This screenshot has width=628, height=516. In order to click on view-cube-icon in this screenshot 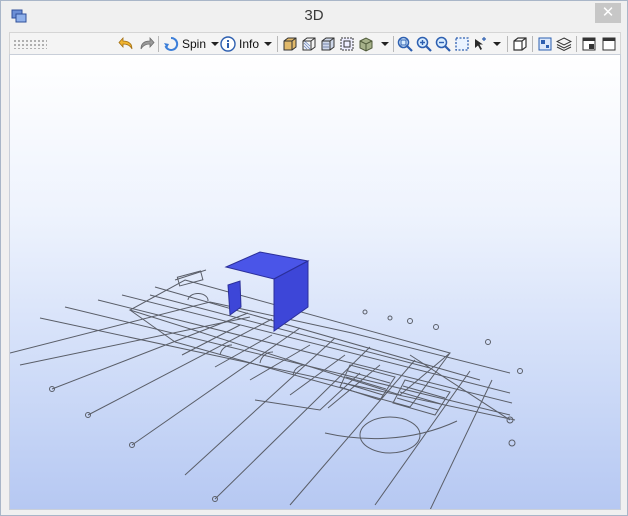, I will do `click(520, 44)`.